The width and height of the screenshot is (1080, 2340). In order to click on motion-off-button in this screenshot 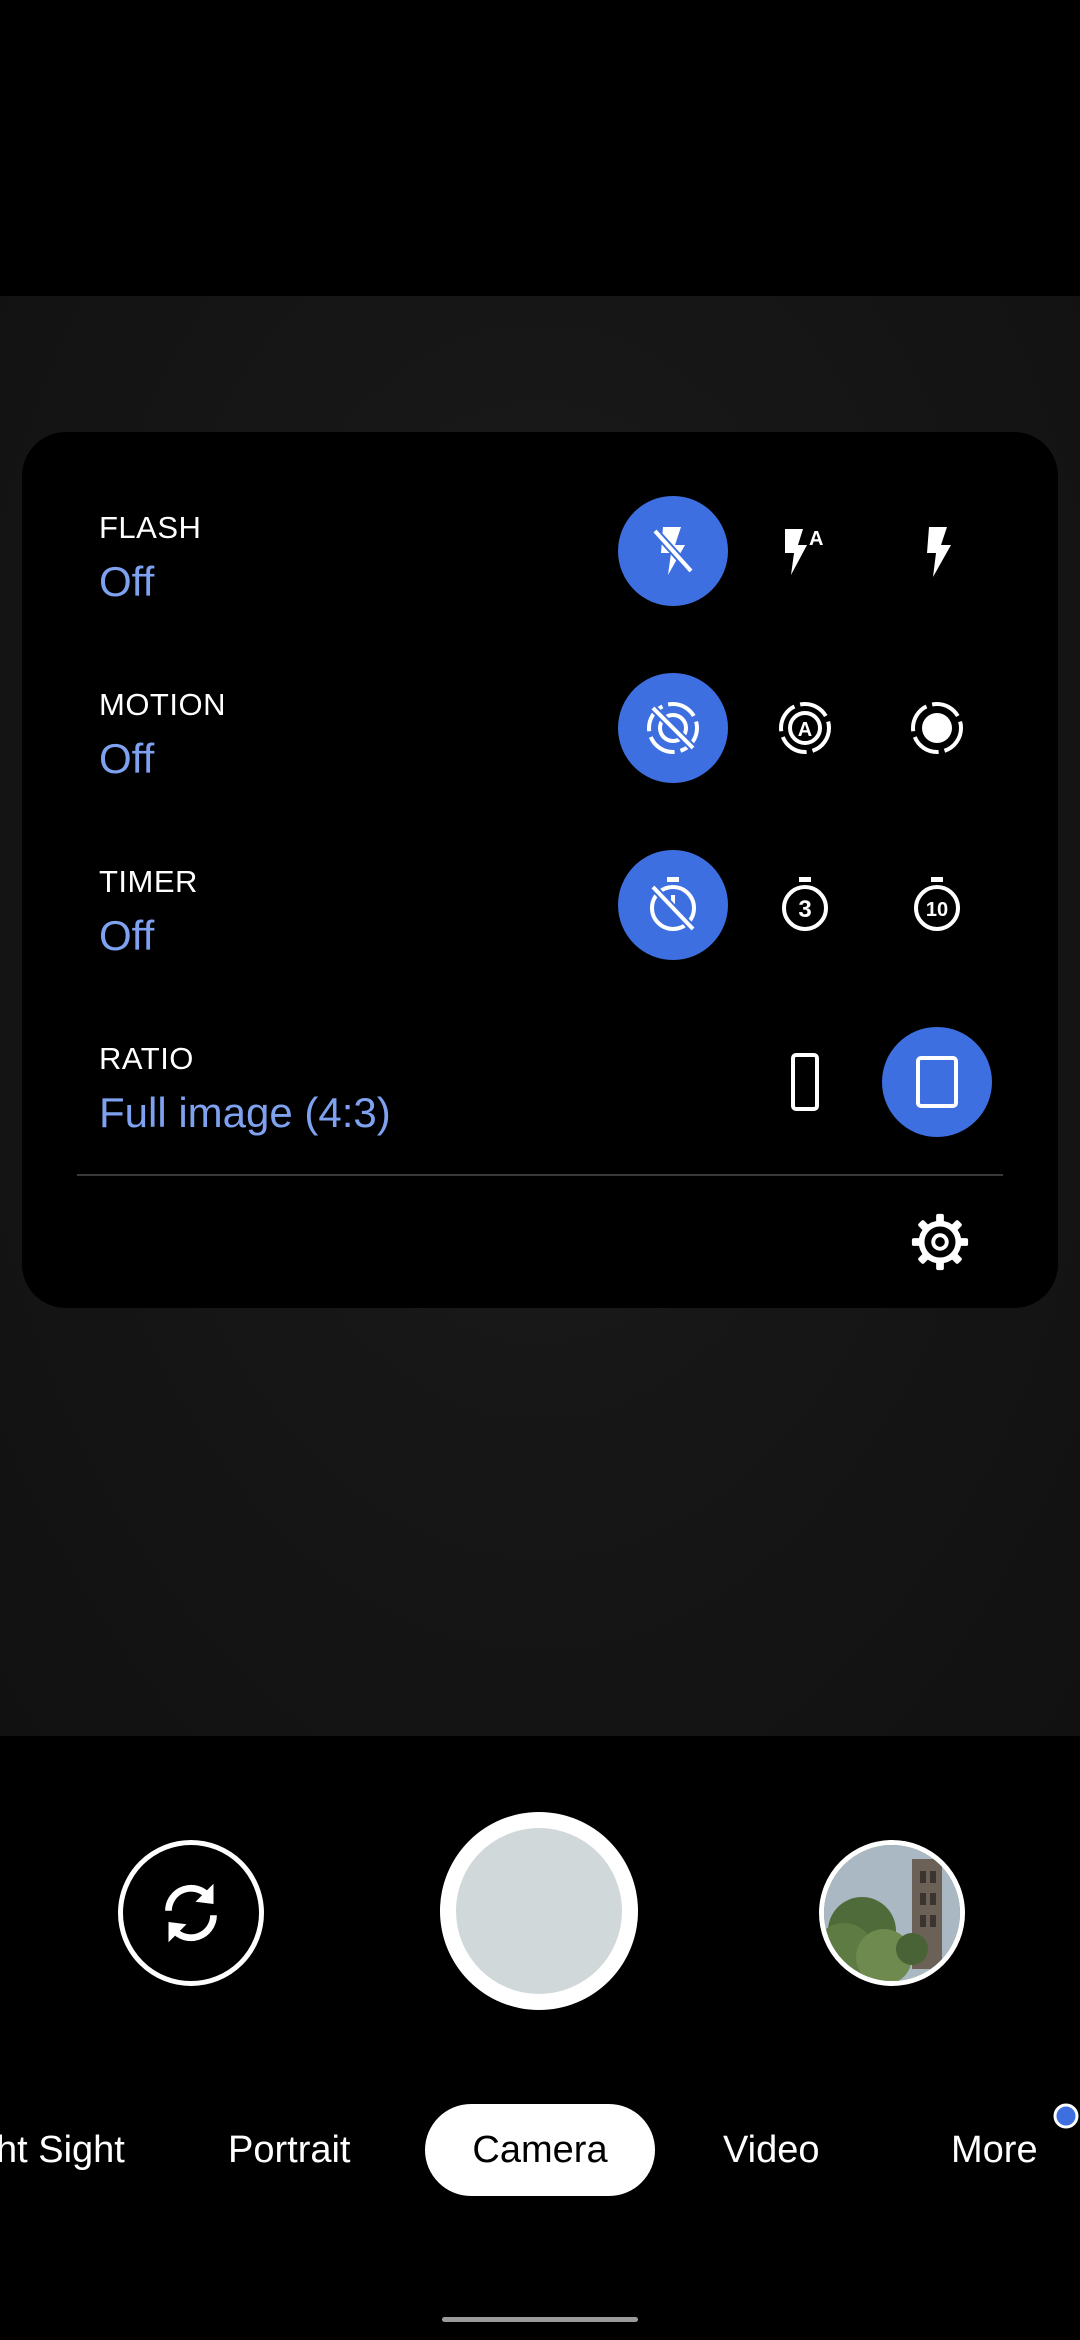, I will do `click(673, 728)`.